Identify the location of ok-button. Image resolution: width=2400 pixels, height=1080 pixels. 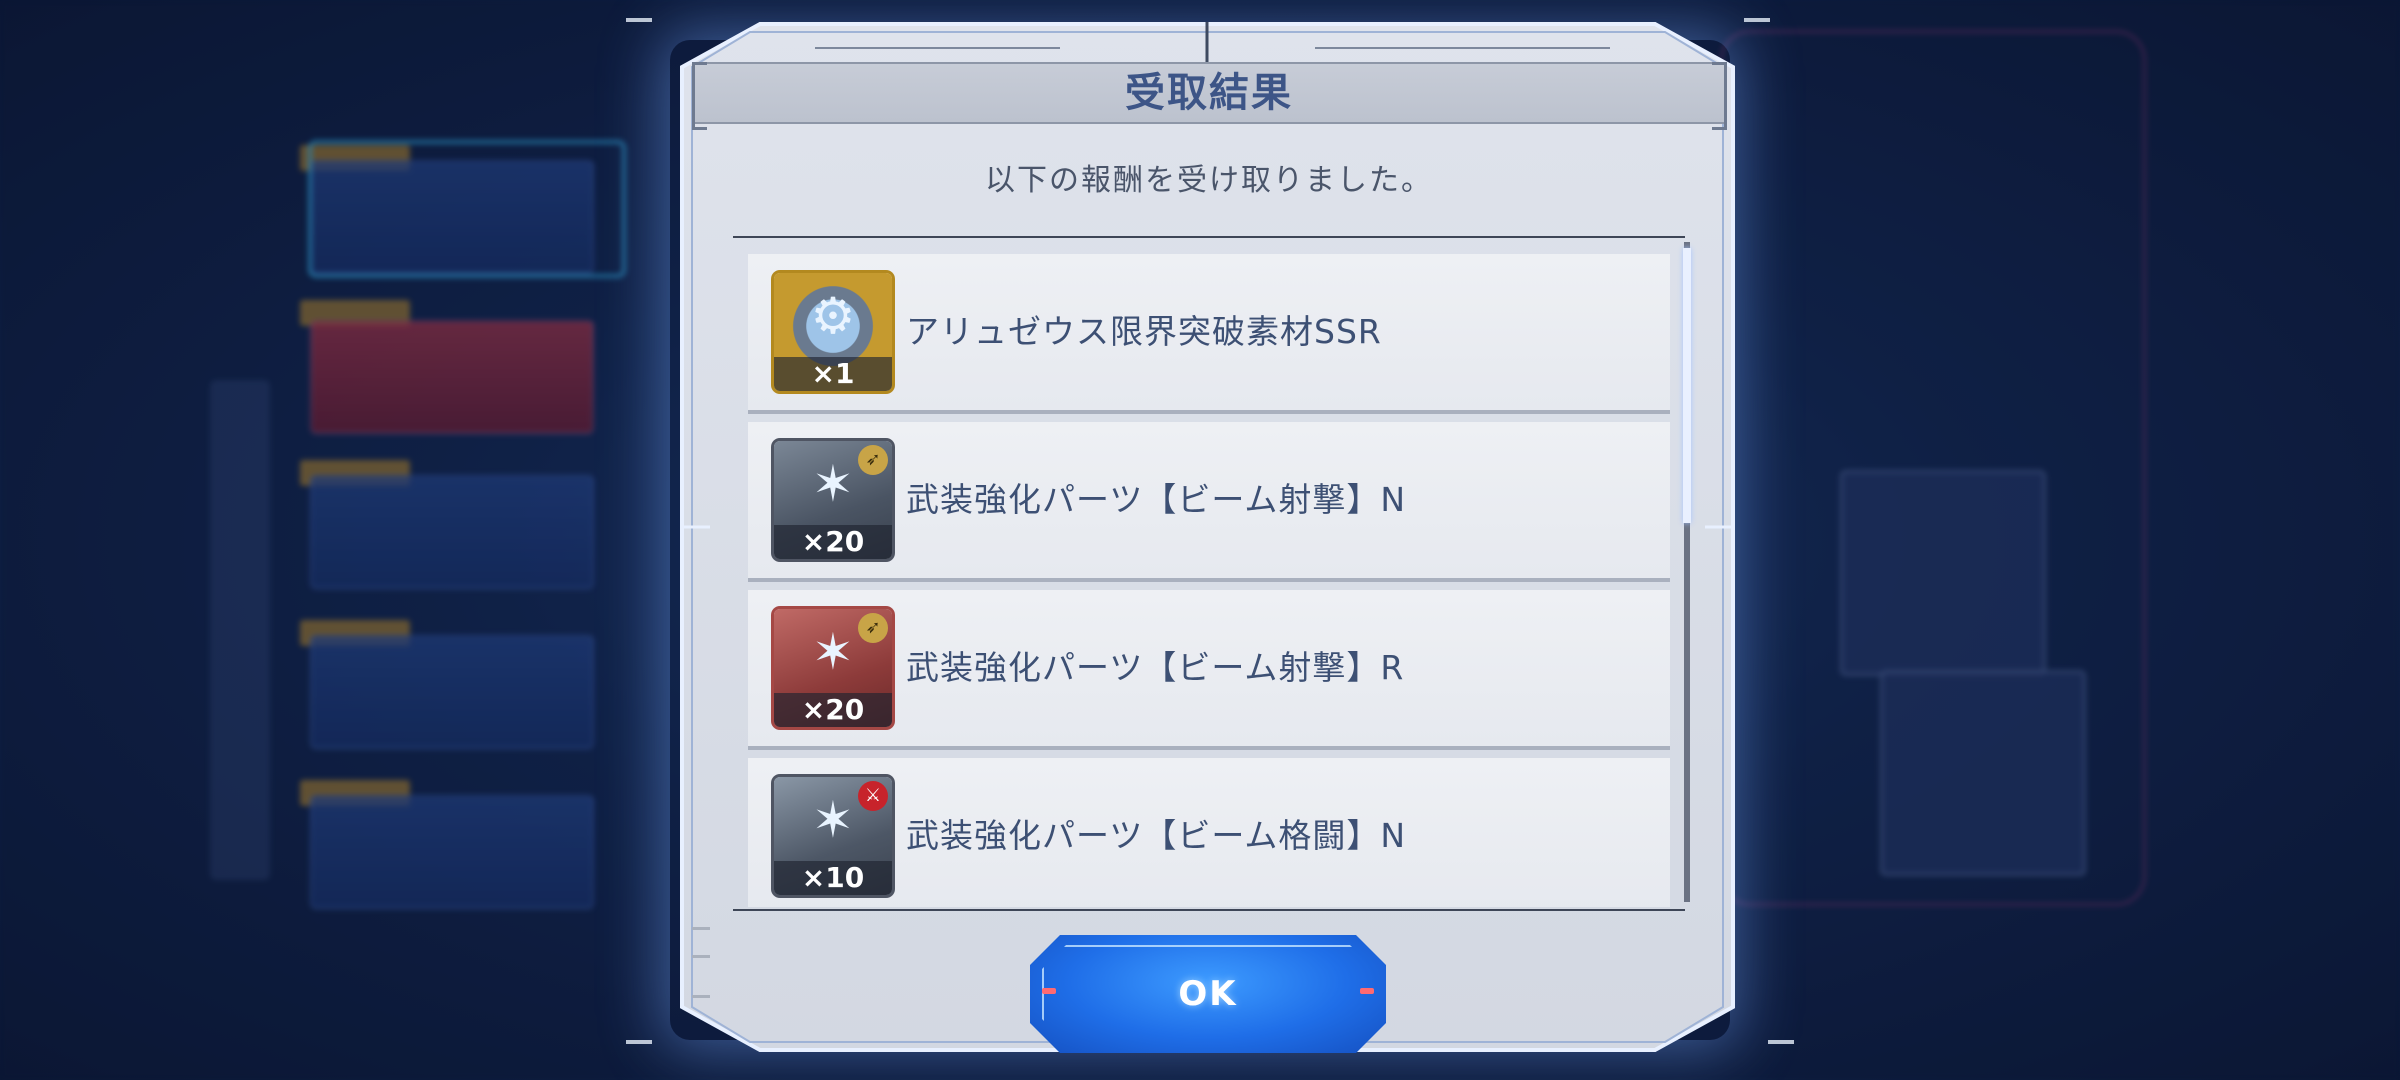
(1208, 994).